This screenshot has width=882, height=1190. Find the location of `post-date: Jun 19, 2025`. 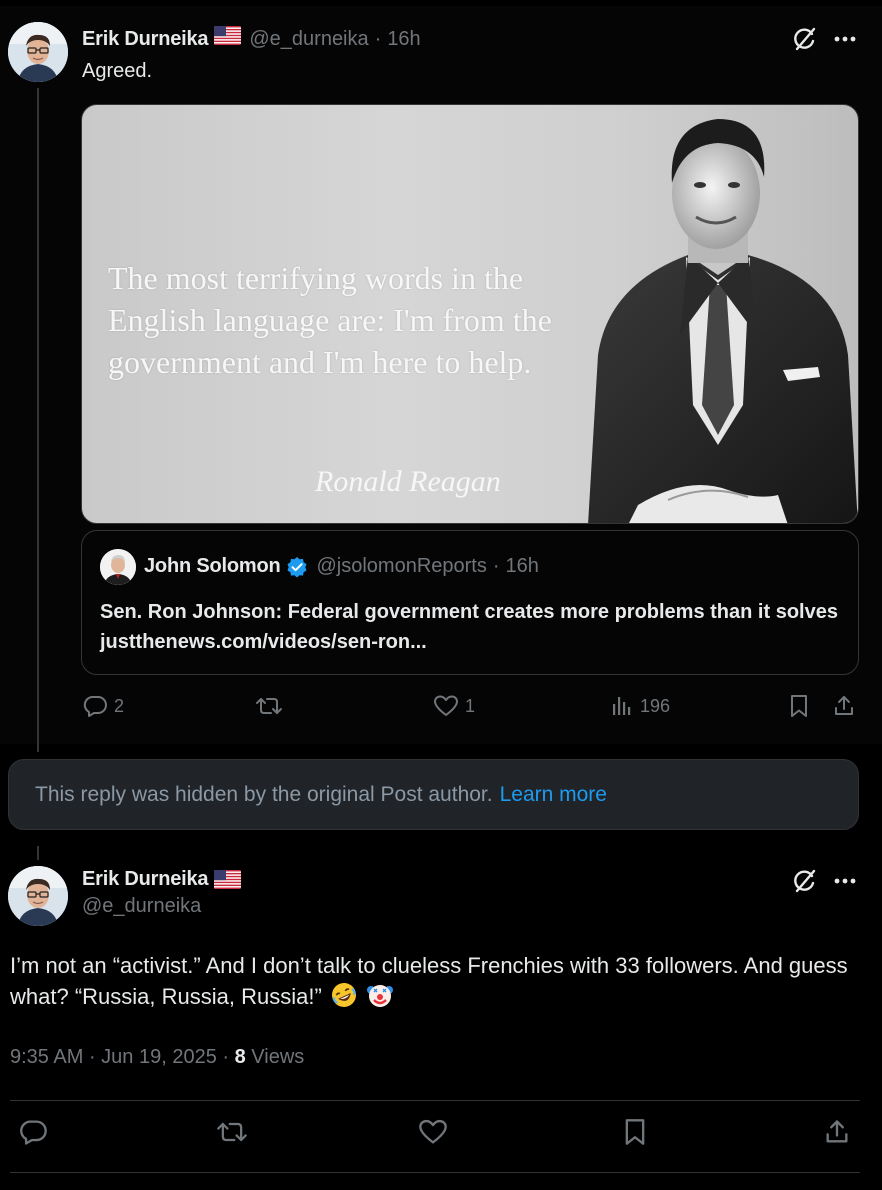

post-date: Jun 19, 2025 is located at coordinates (159, 1057).